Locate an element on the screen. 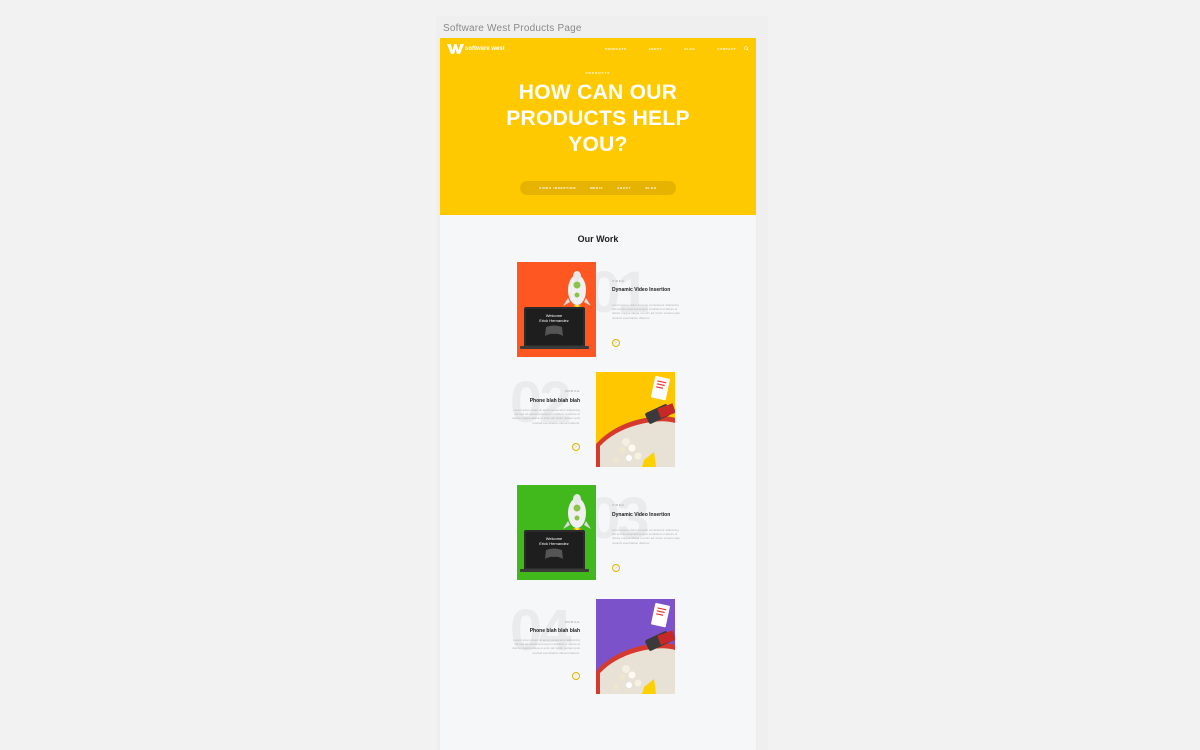 Image resolution: width=1200 pixels, height=750 pixels. hero-pill-nav: VIDEO INSERTION MEDIA ABOUT BLOG is located at coordinates (598, 188).